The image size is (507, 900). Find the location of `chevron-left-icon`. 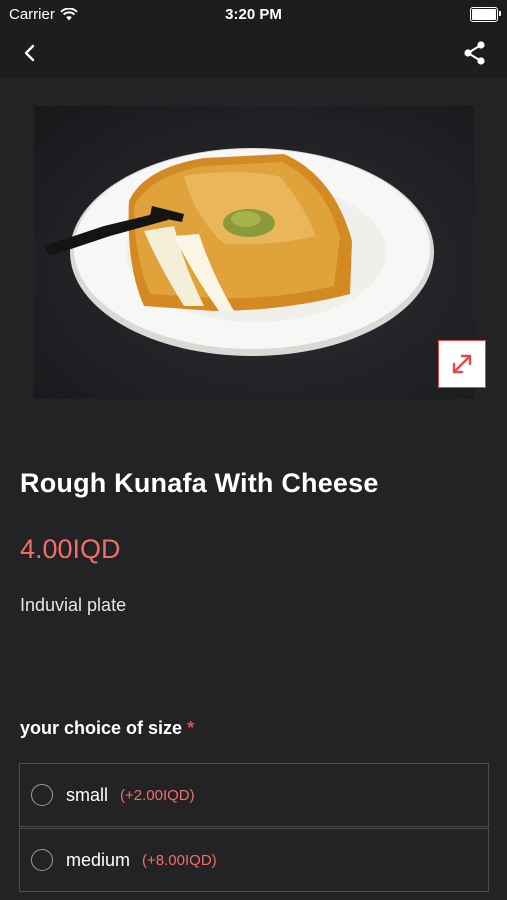

chevron-left-icon is located at coordinates (29, 53).